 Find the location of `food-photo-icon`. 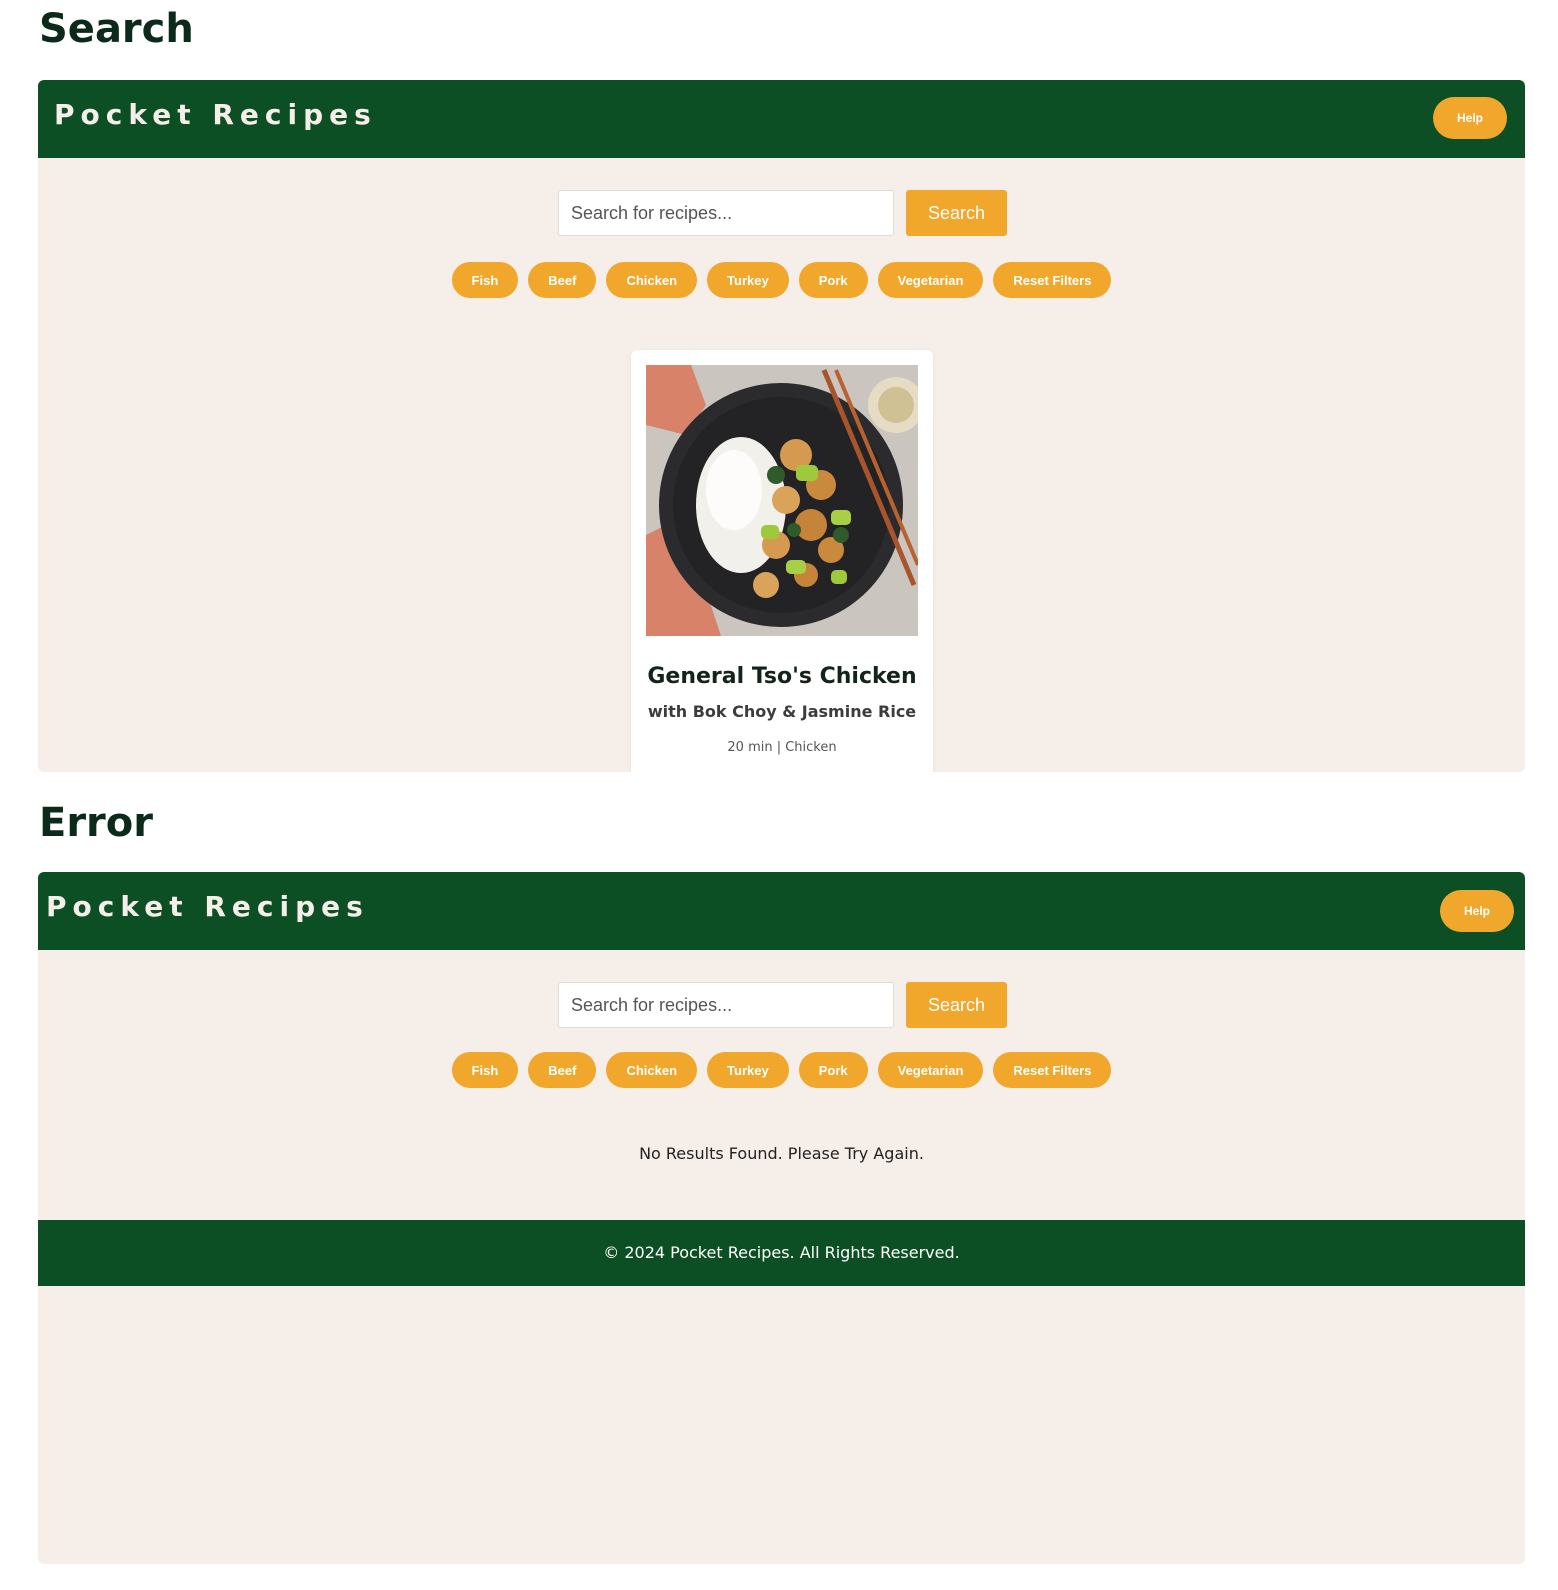

food-photo-icon is located at coordinates (782, 500).